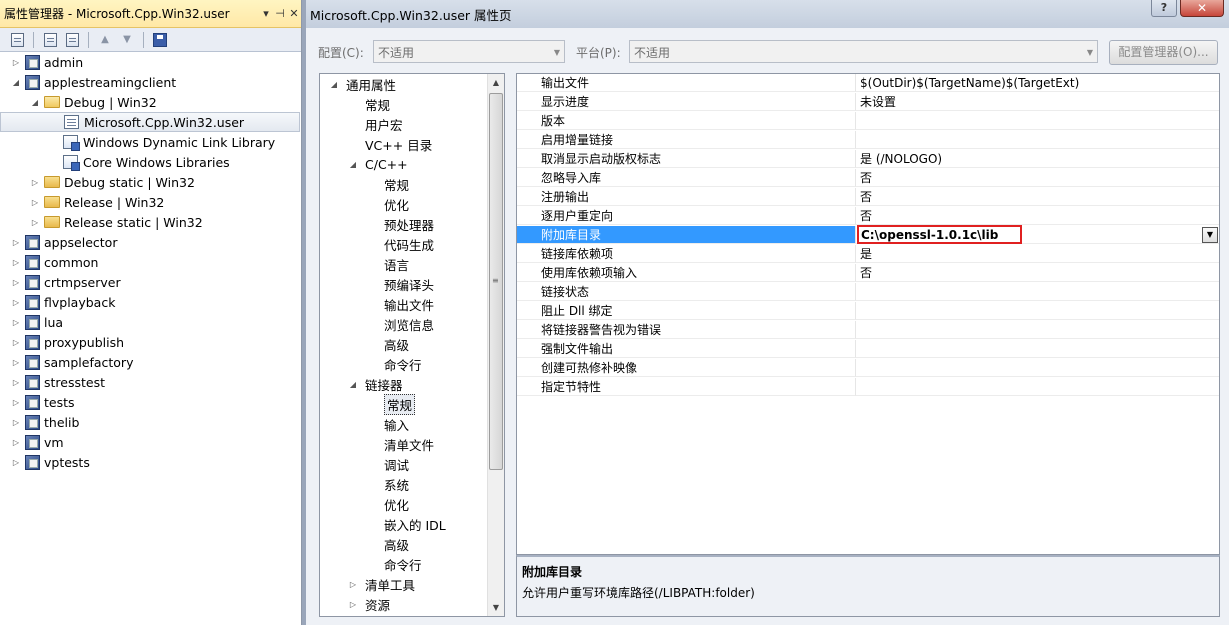 The height and width of the screenshot is (625, 1229). Describe the element at coordinates (412, 444) in the screenshot. I see `category-item: 清单文件` at that location.